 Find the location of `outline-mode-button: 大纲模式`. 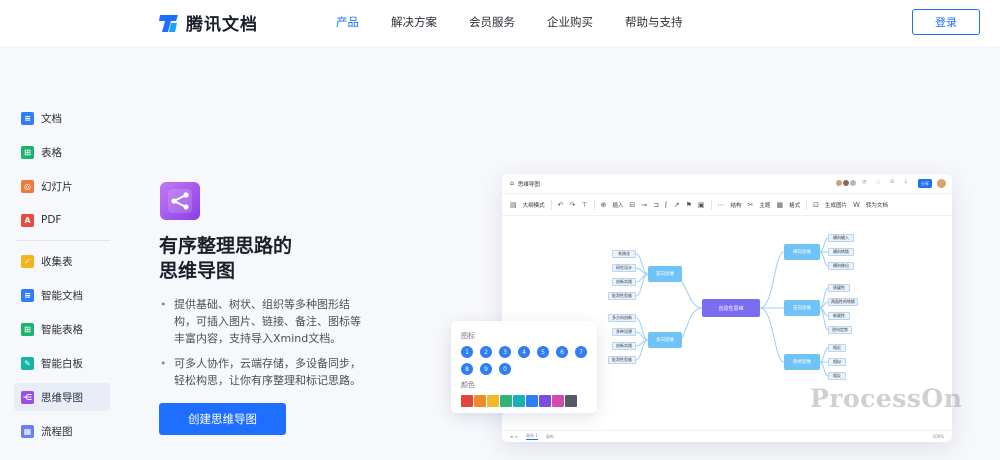

outline-mode-button: 大纲模式 is located at coordinates (534, 205).